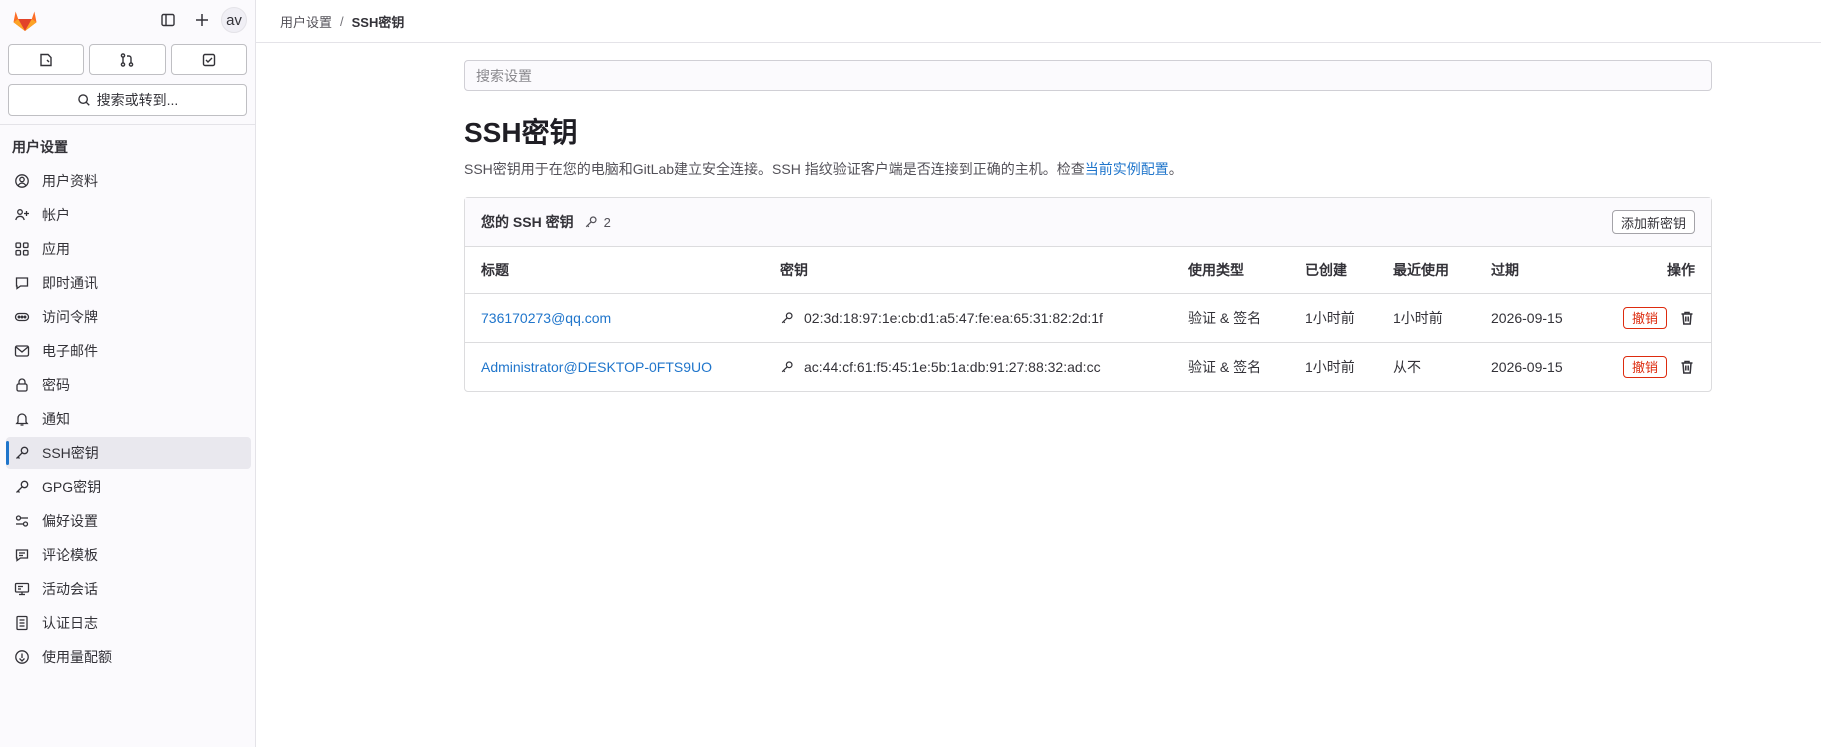  I want to click on sidebar-item-label: 应用, so click(56, 249).